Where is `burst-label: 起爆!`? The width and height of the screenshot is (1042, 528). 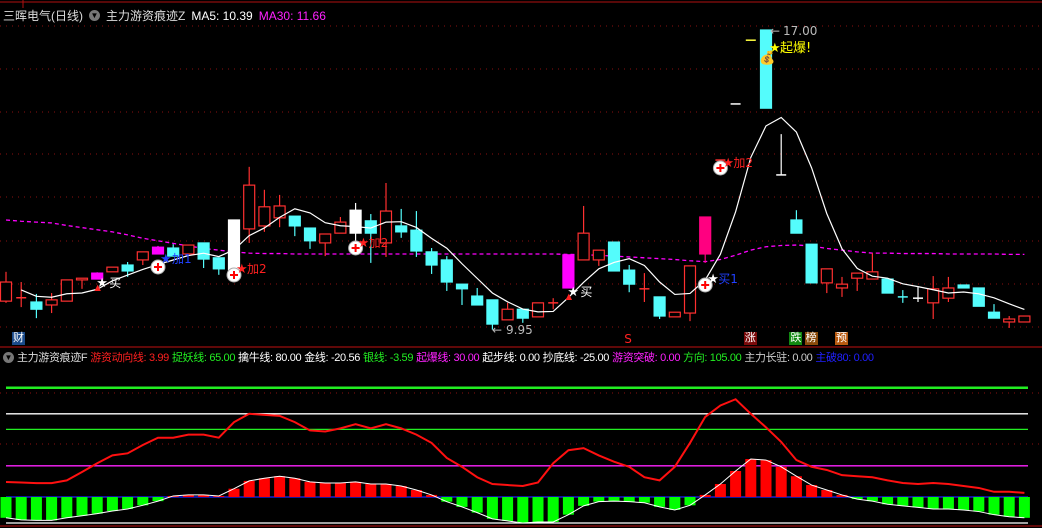 burst-label: 起爆! is located at coordinates (795, 48).